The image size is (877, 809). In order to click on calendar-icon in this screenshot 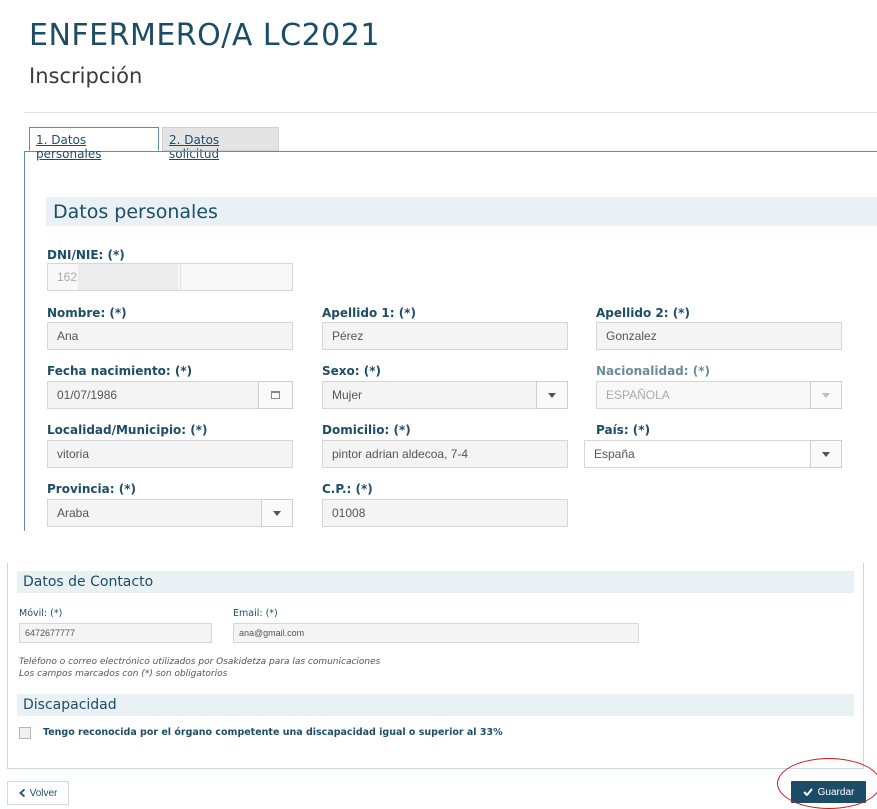, I will do `click(275, 395)`.